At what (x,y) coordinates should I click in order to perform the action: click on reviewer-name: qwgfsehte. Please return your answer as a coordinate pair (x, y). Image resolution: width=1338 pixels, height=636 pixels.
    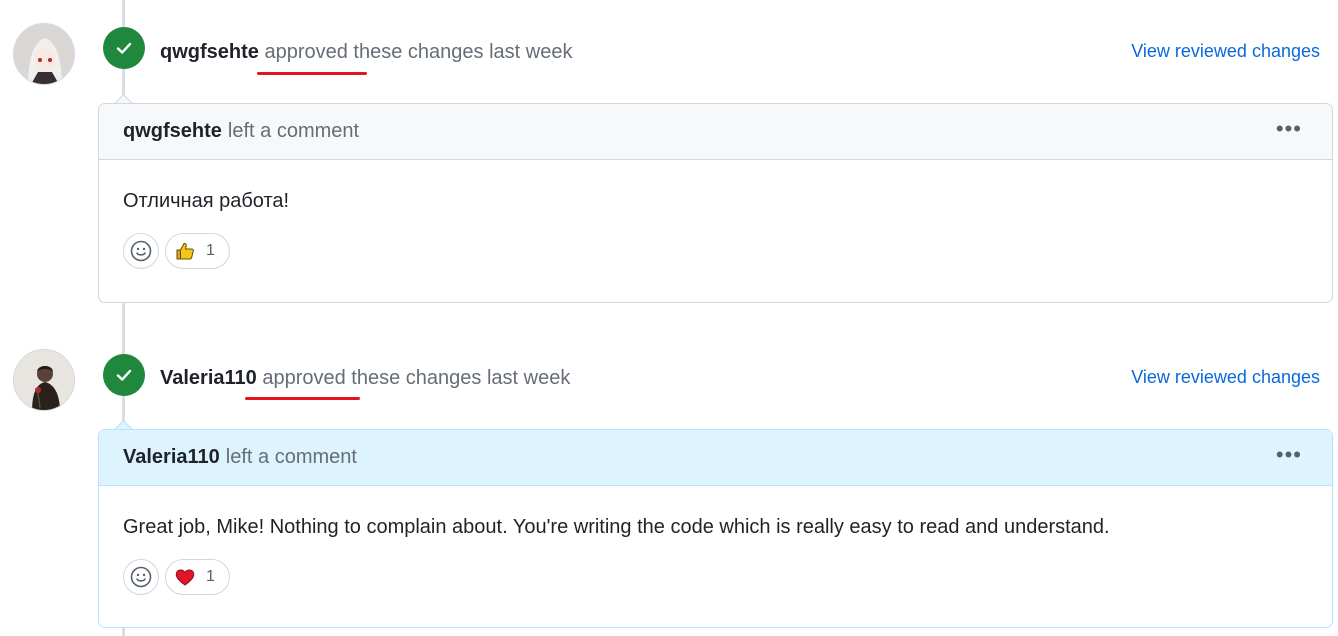
    Looking at the image, I should click on (209, 52).